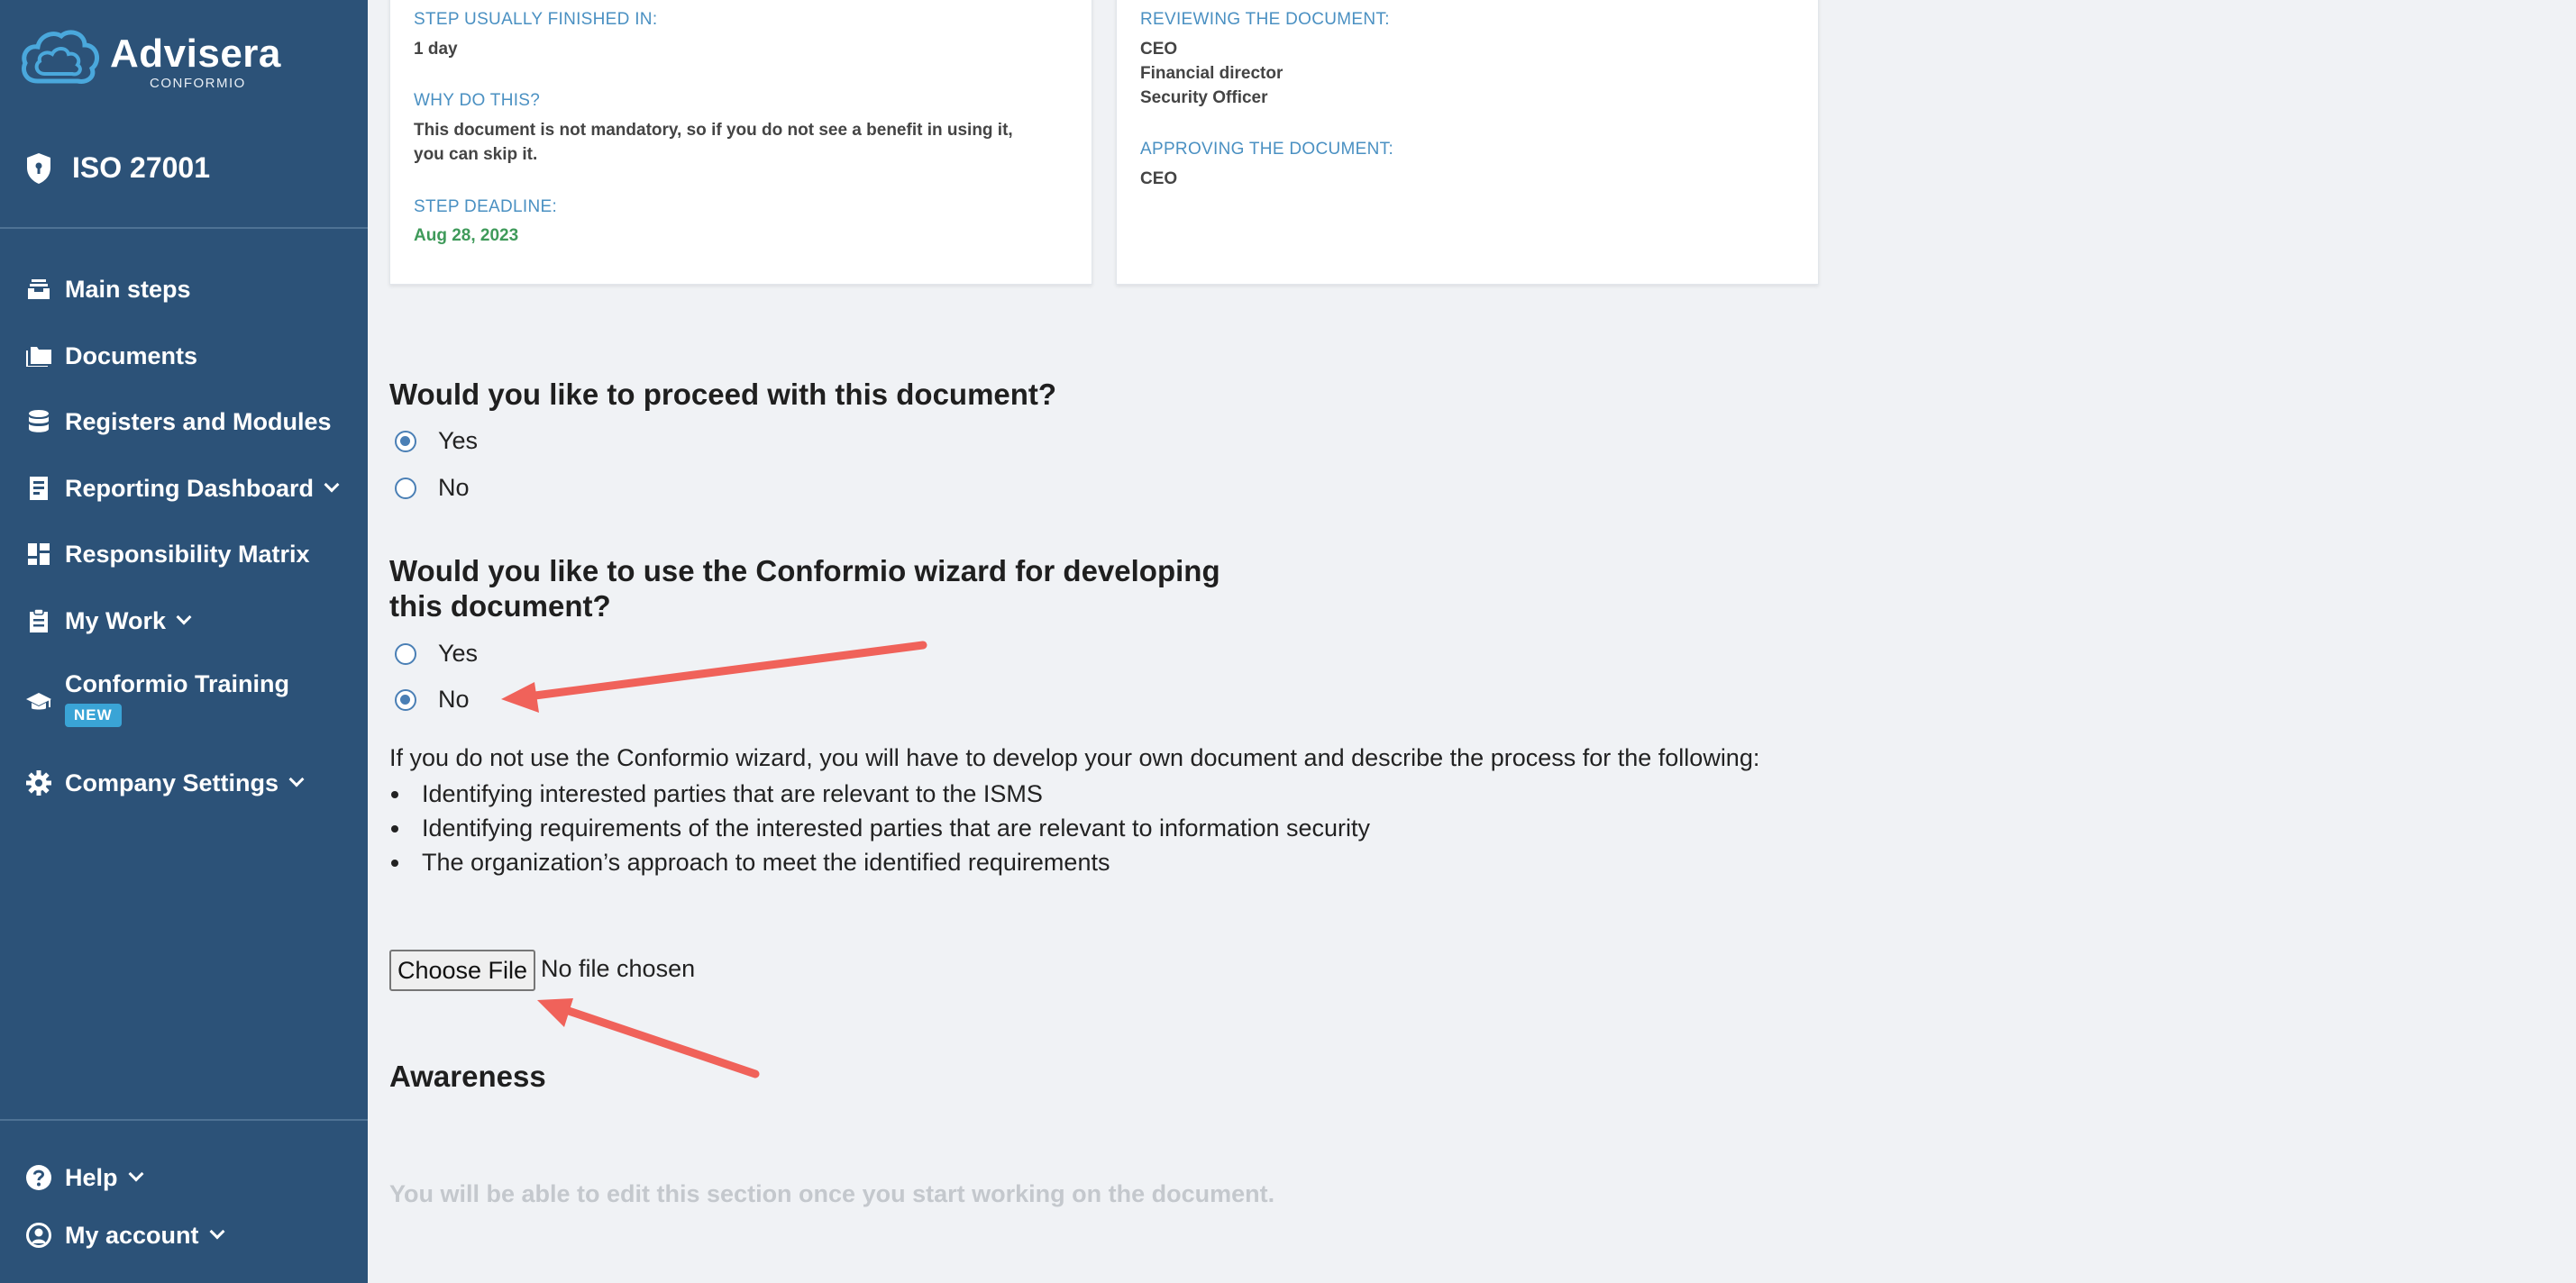  Describe the element at coordinates (714, 677) in the screenshot. I see `annotation-arrow-wizard-no` at that location.